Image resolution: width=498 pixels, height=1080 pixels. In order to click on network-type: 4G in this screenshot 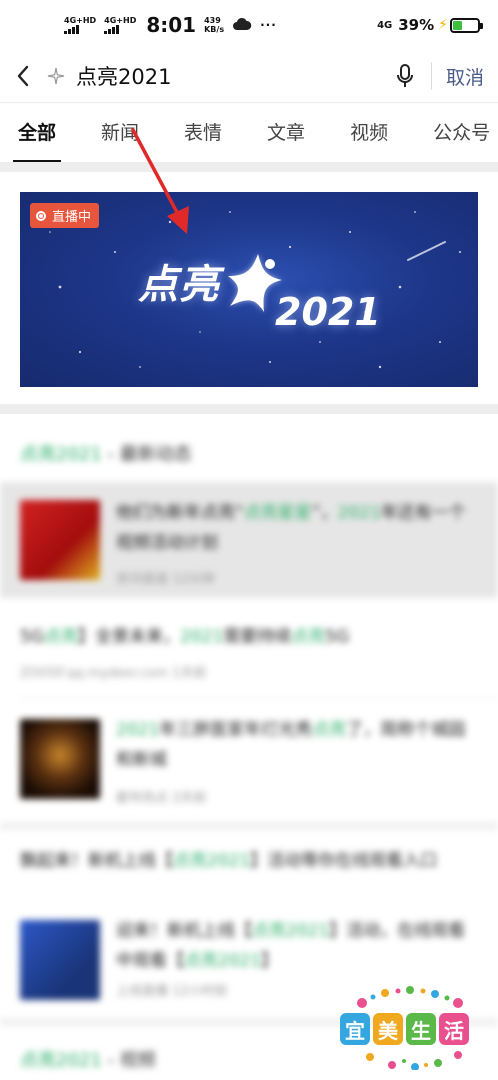, I will do `click(385, 25)`.